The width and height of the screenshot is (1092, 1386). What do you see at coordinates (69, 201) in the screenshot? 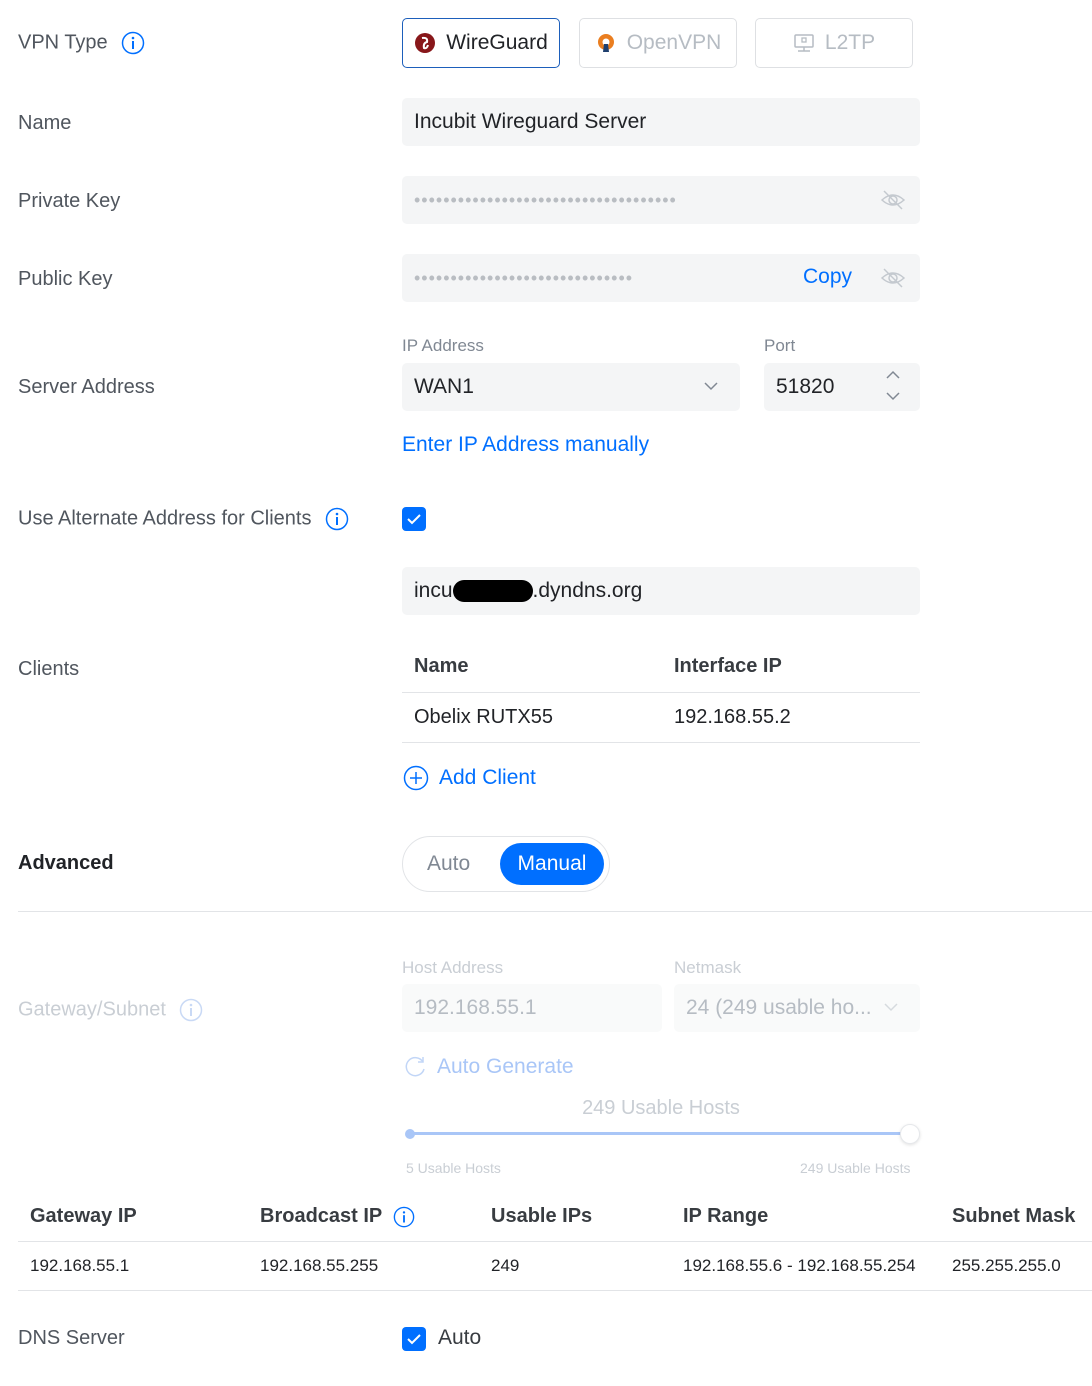
I see `private-key-label: Private Key` at bounding box center [69, 201].